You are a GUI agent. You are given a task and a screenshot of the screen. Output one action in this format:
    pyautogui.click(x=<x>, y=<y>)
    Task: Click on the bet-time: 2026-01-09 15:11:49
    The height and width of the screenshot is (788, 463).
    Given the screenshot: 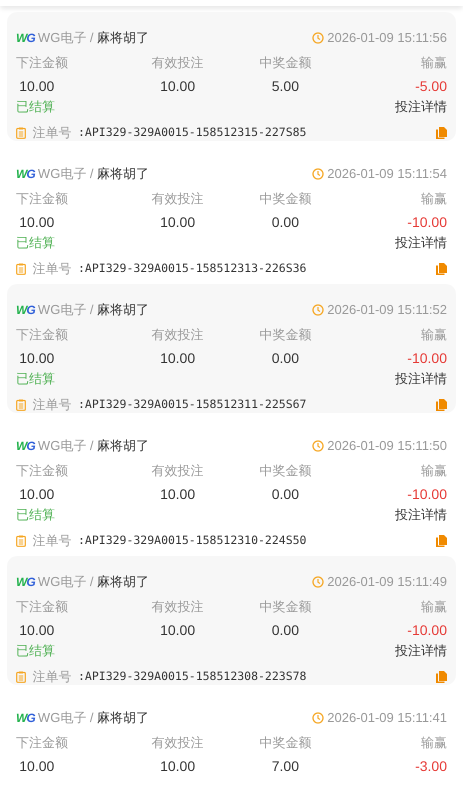 What is the action you would take?
    pyautogui.click(x=387, y=581)
    